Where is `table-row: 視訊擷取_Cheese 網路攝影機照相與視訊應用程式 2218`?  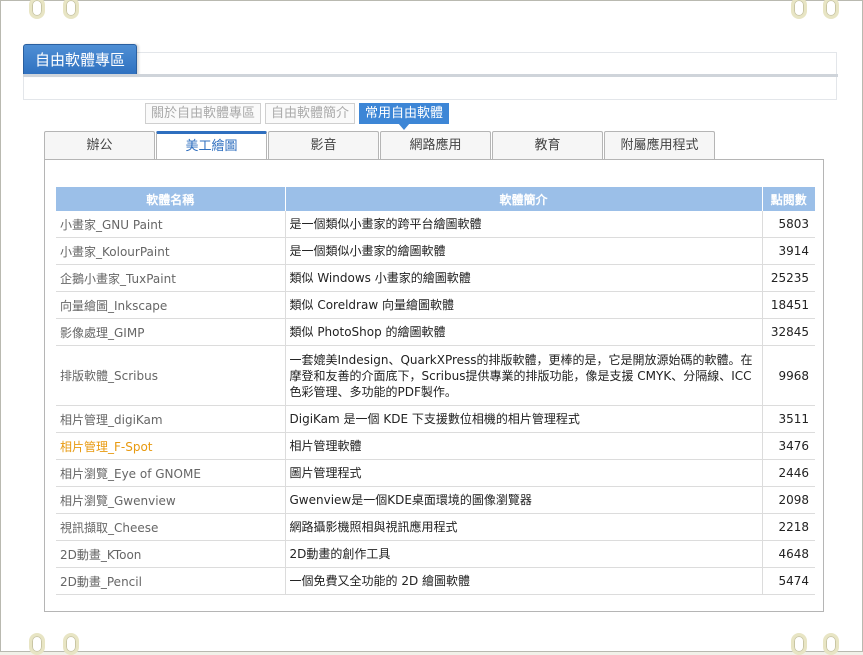
table-row: 視訊擷取_Cheese 網路攝影機照相與視訊應用程式 2218 is located at coordinates (435, 527).